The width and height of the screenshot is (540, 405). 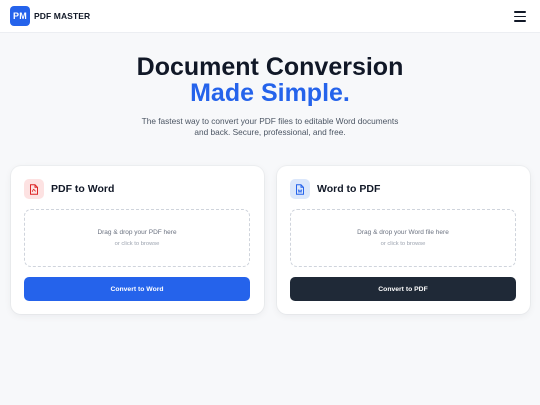 What do you see at coordinates (300, 189) in the screenshot?
I see `word-file-icon` at bounding box center [300, 189].